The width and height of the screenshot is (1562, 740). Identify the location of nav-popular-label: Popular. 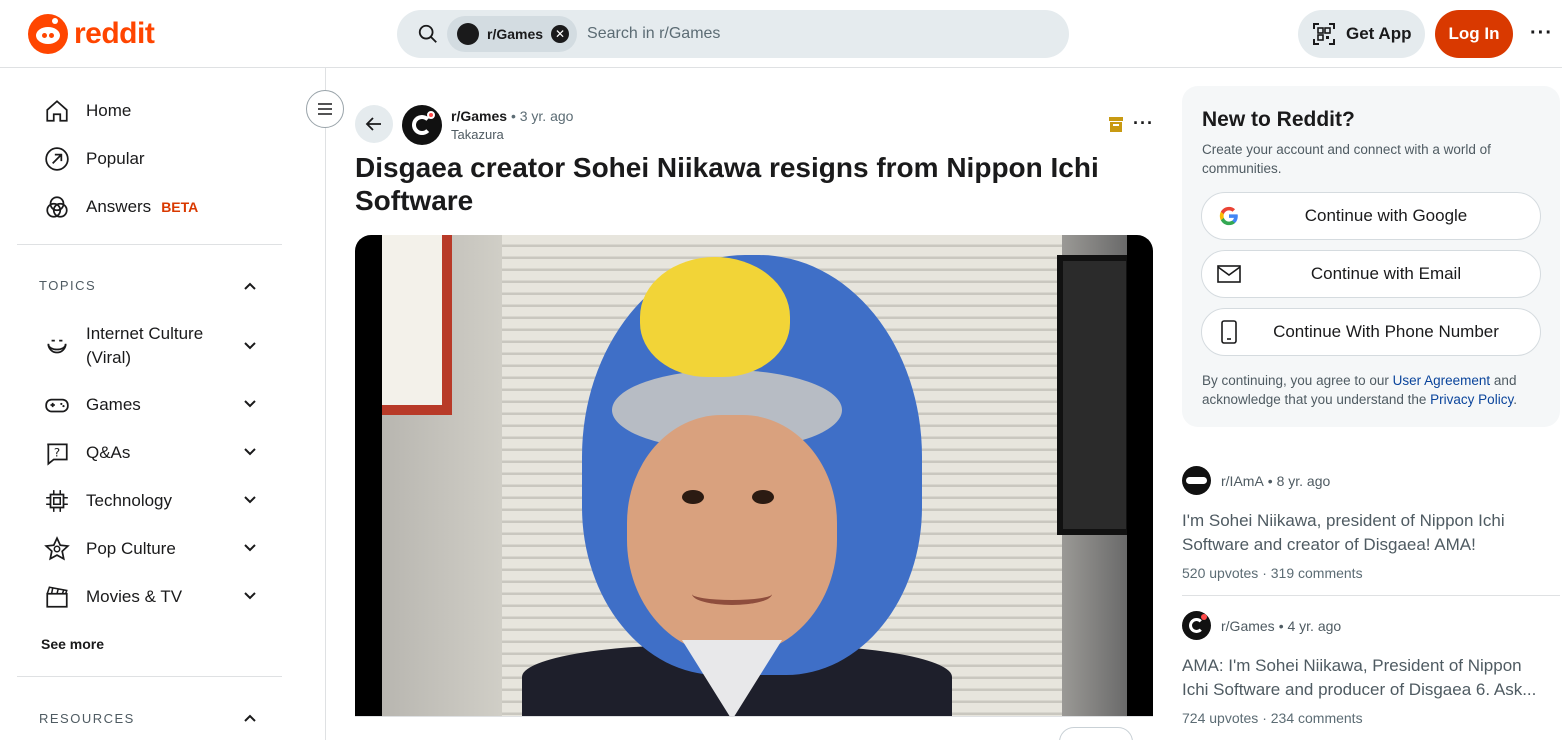
(115, 158).